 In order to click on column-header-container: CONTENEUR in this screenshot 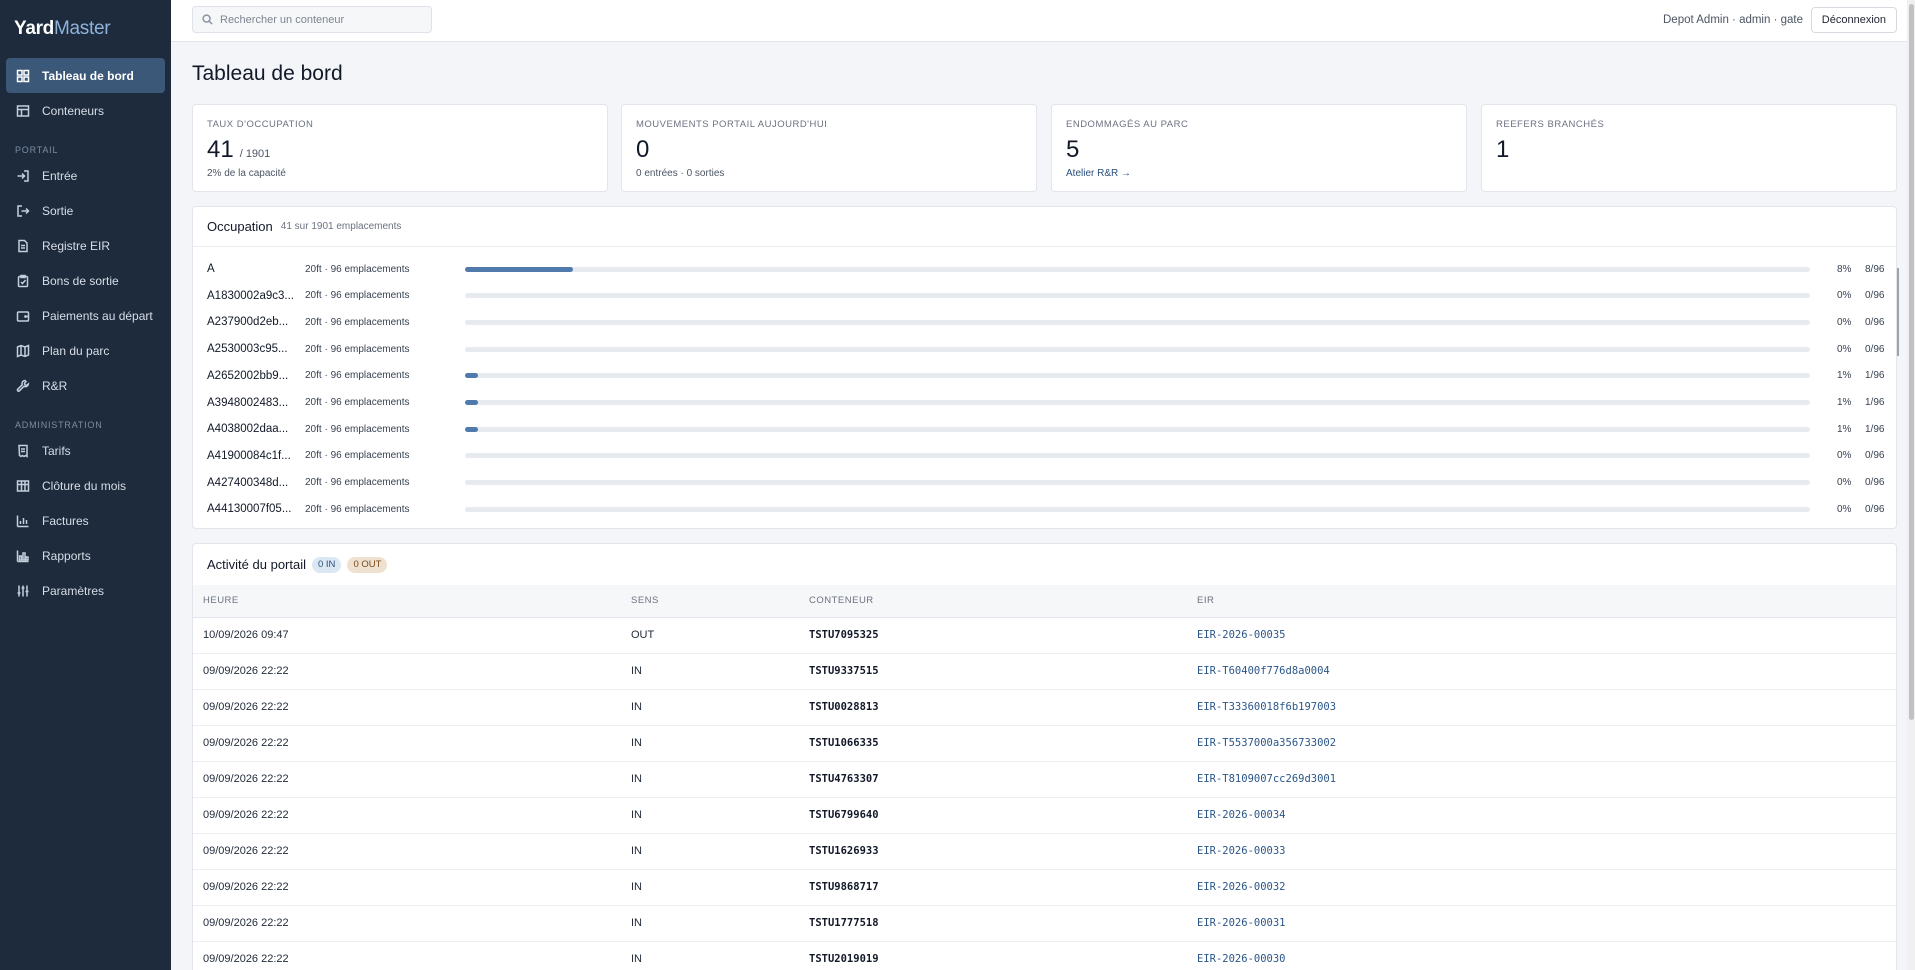, I will do `click(1003, 601)`.